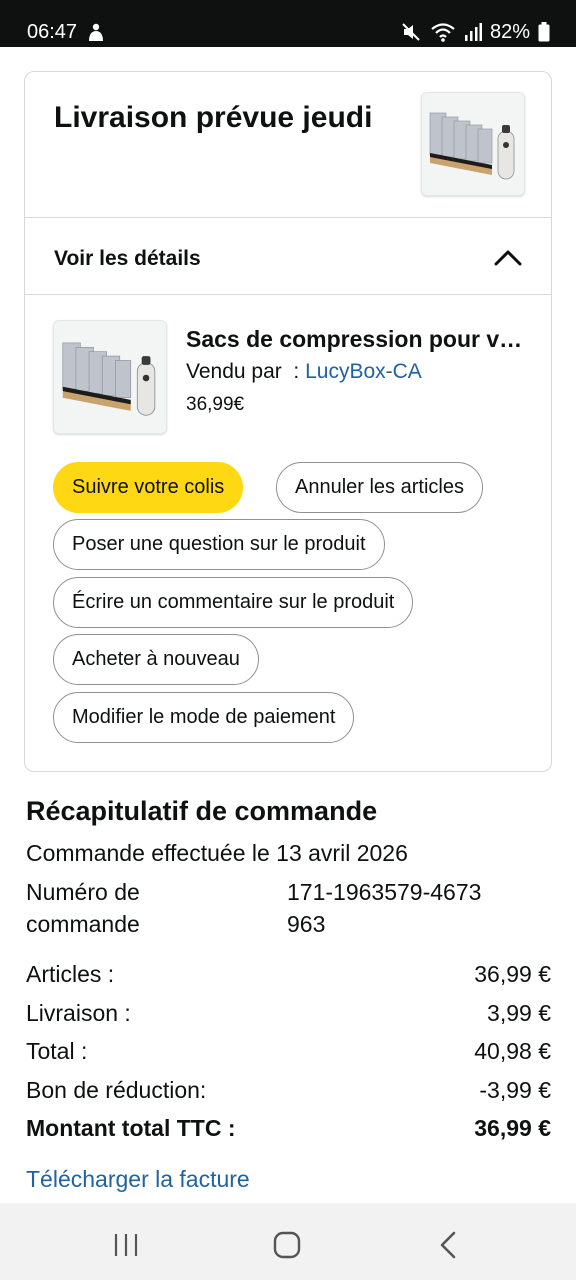 This screenshot has width=576, height=1280. What do you see at coordinates (204, 717) in the screenshot?
I see `change-payment-button: Modifier le mode de paiement` at bounding box center [204, 717].